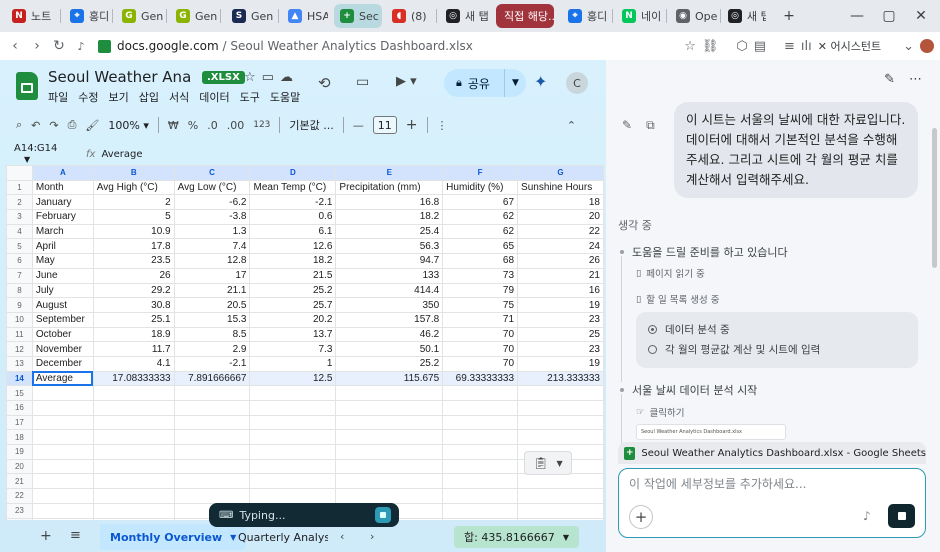 Image resolution: width=940 pixels, height=552 pixels. What do you see at coordinates (62, 305) in the screenshot?
I see `cell: August` at bounding box center [62, 305].